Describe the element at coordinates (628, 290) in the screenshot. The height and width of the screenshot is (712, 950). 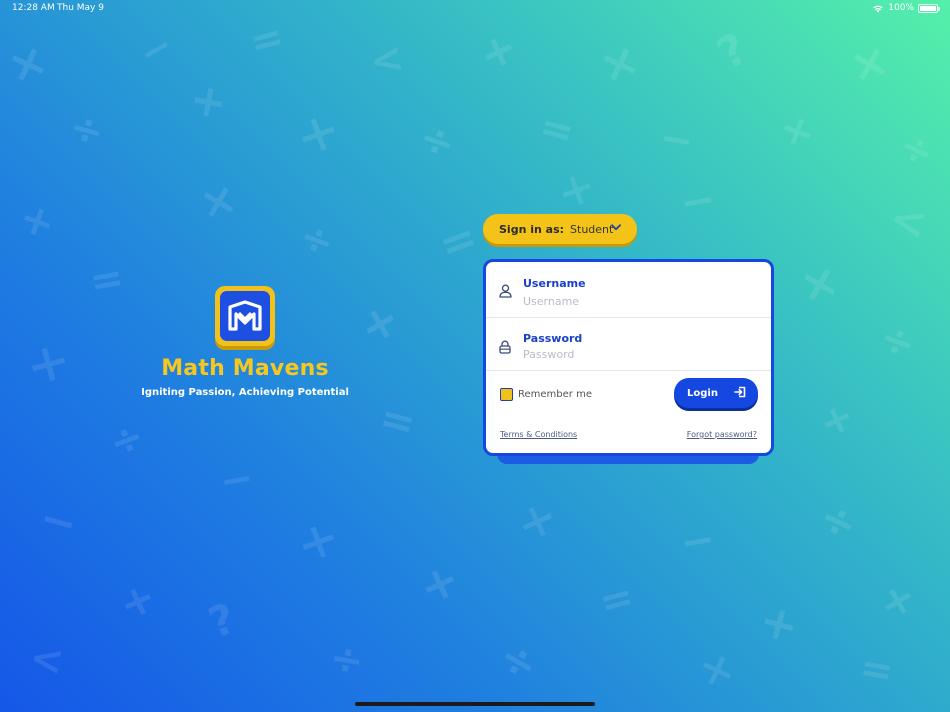
I see `username-row: Username` at that location.